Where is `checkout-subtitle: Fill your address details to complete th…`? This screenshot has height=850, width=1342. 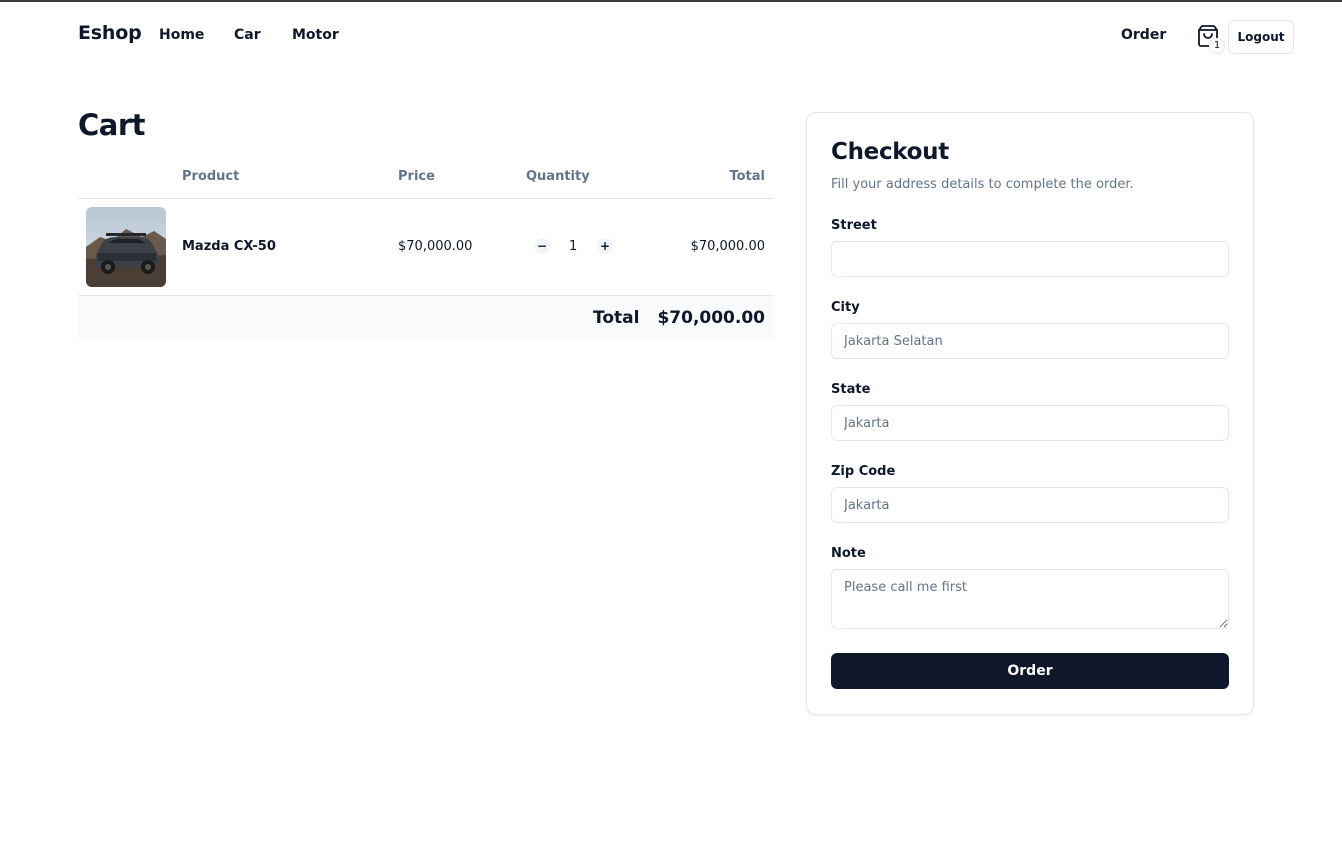
checkout-subtitle: Fill your address details to complete th… is located at coordinates (982, 184).